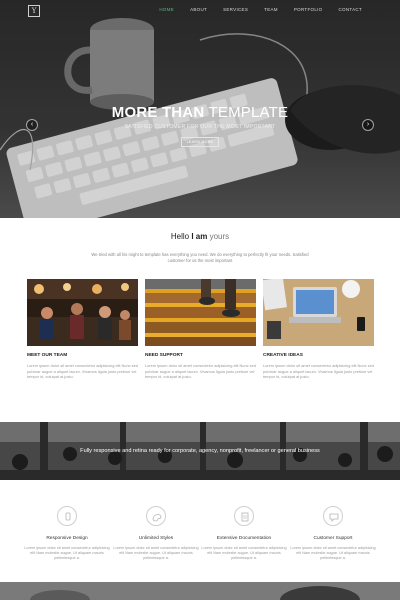  What do you see at coordinates (82, 312) in the screenshot?
I see `team-photo` at bounding box center [82, 312].